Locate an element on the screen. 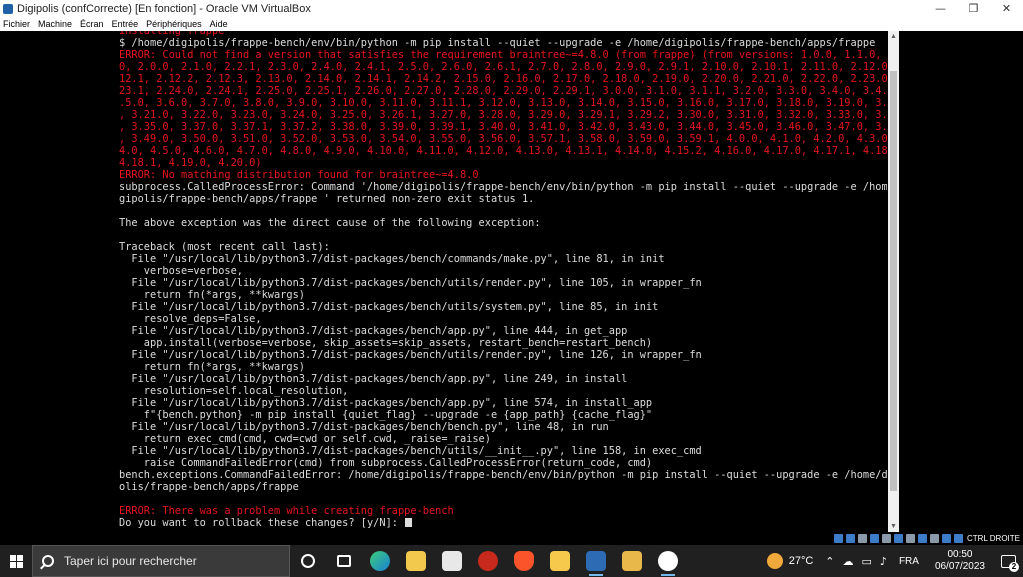  linux-tux-icon is located at coordinates (632, 561).